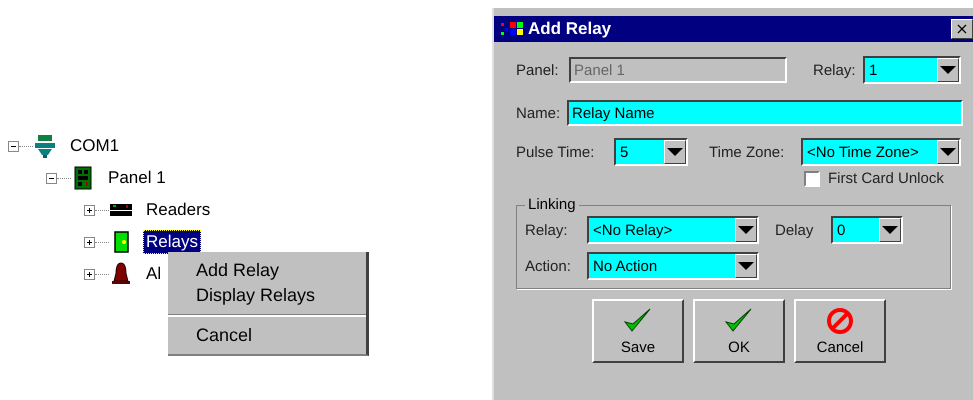 The image size is (973, 400). I want to click on field-label: Panel:, so click(538, 70).